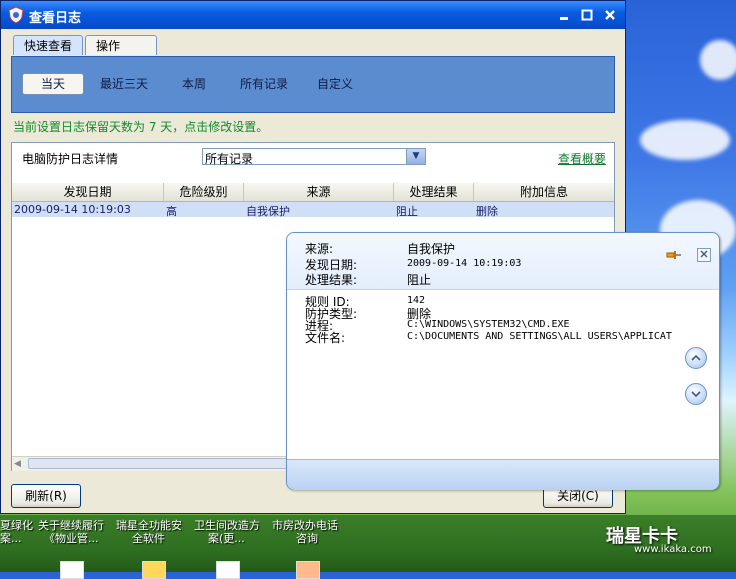 The image size is (736, 579). What do you see at coordinates (48, 45) in the screenshot?
I see `tab-quick-view: 快速查看` at bounding box center [48, 45].